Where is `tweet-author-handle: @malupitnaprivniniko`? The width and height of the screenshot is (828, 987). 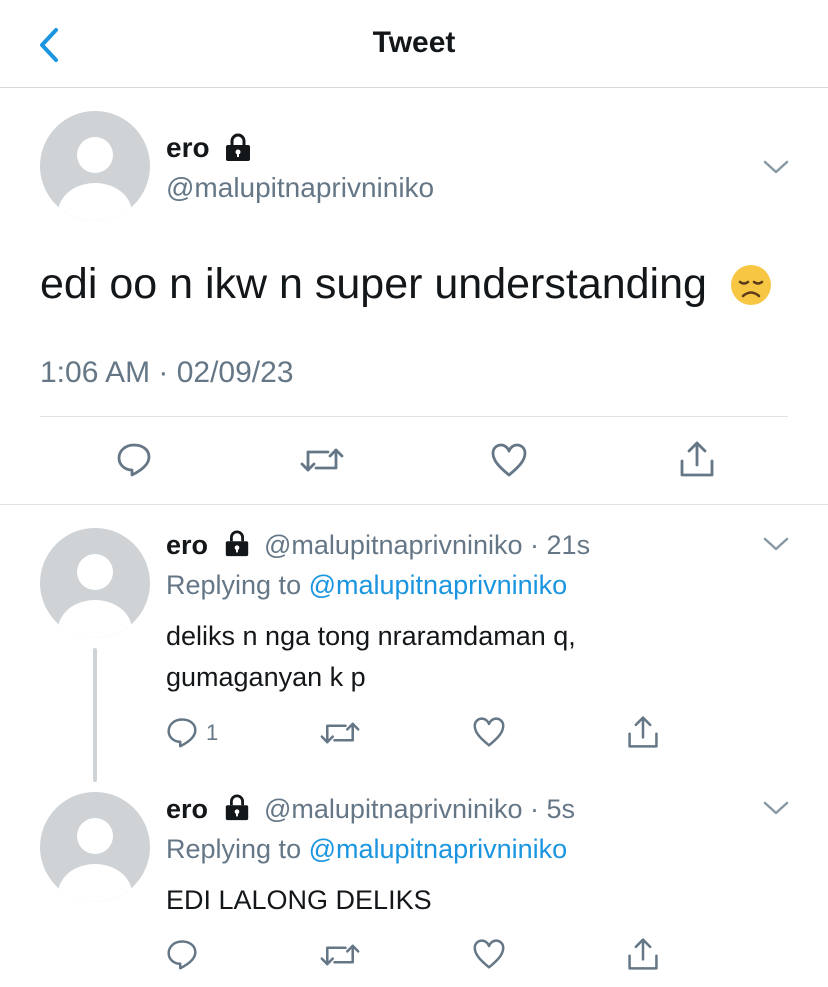
tweet-author-handle: @malupitnaprivniniko is located at coordinates (300, 188).